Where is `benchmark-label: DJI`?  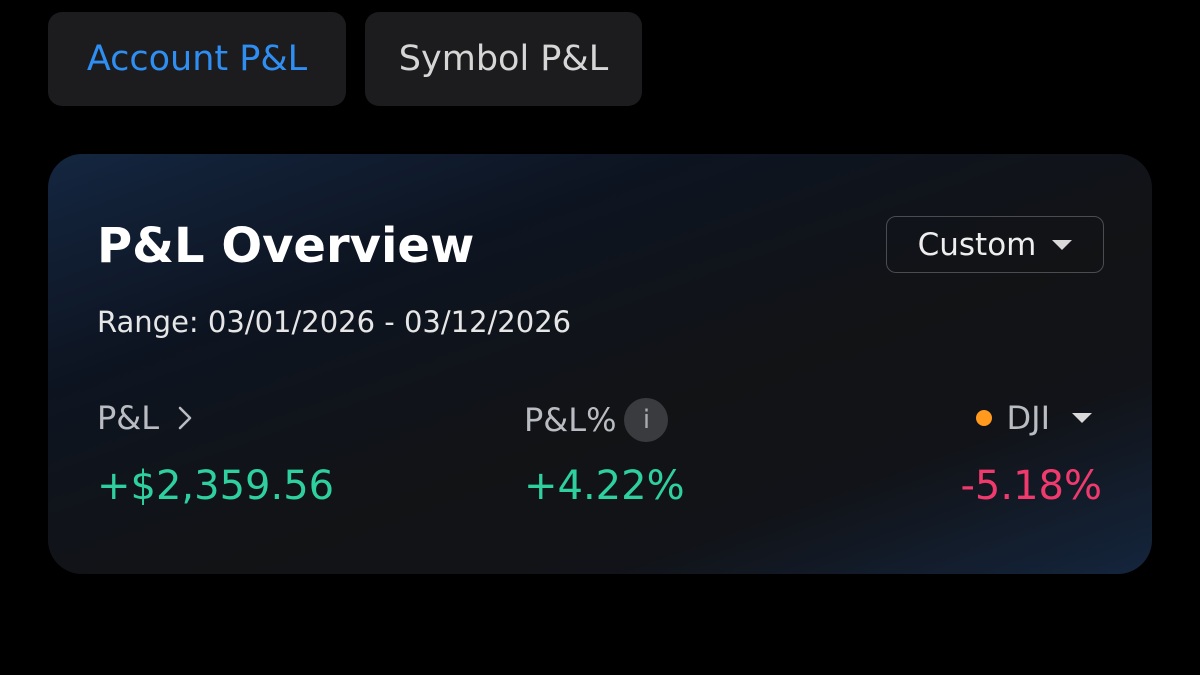 benchmark-label: DJI is located at coordinates (1028, 418).